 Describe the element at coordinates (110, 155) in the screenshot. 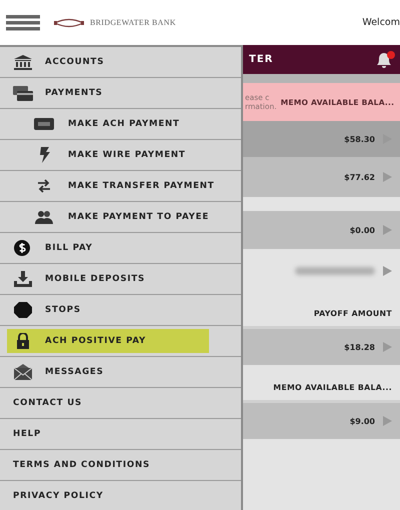

I see `menu-item: MAKE WIRE PAYMENT` at that location.